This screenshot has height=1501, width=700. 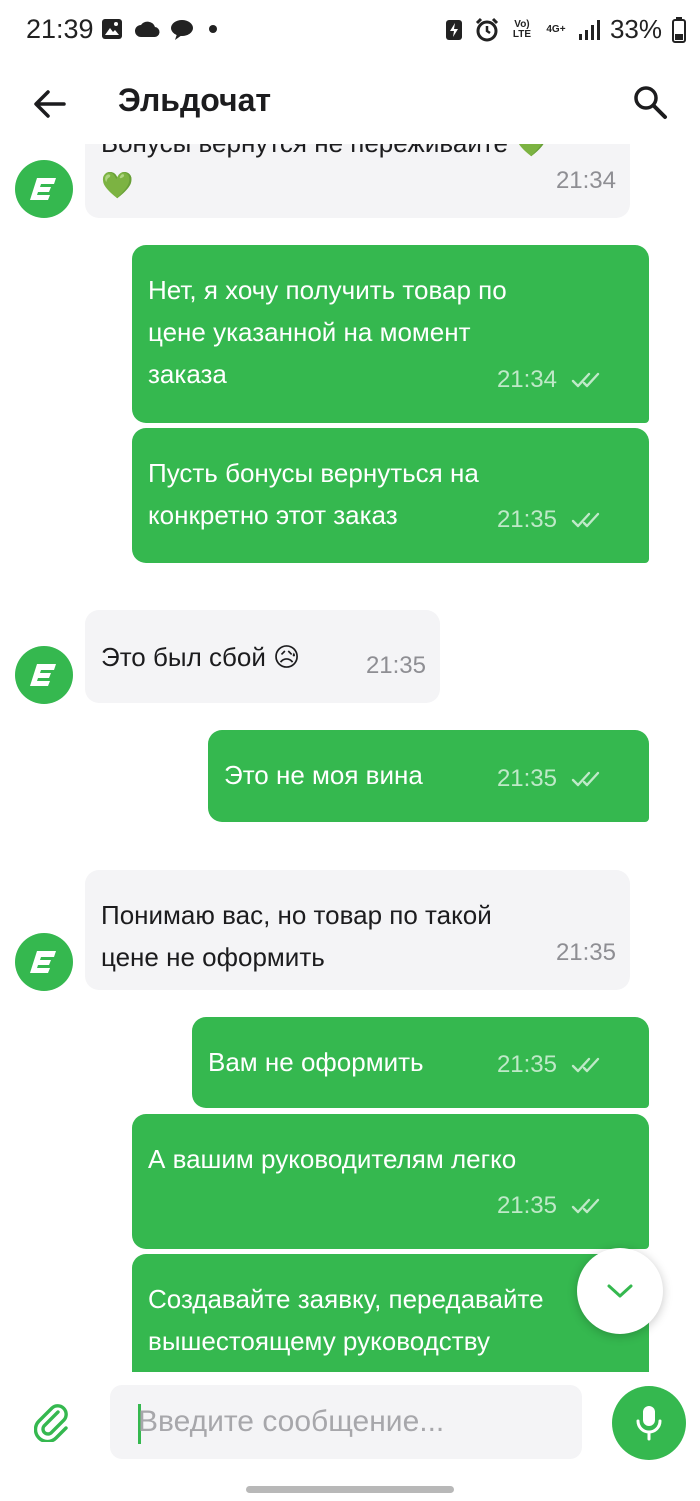 I want to click on composer, so click(x=350, y=1436).